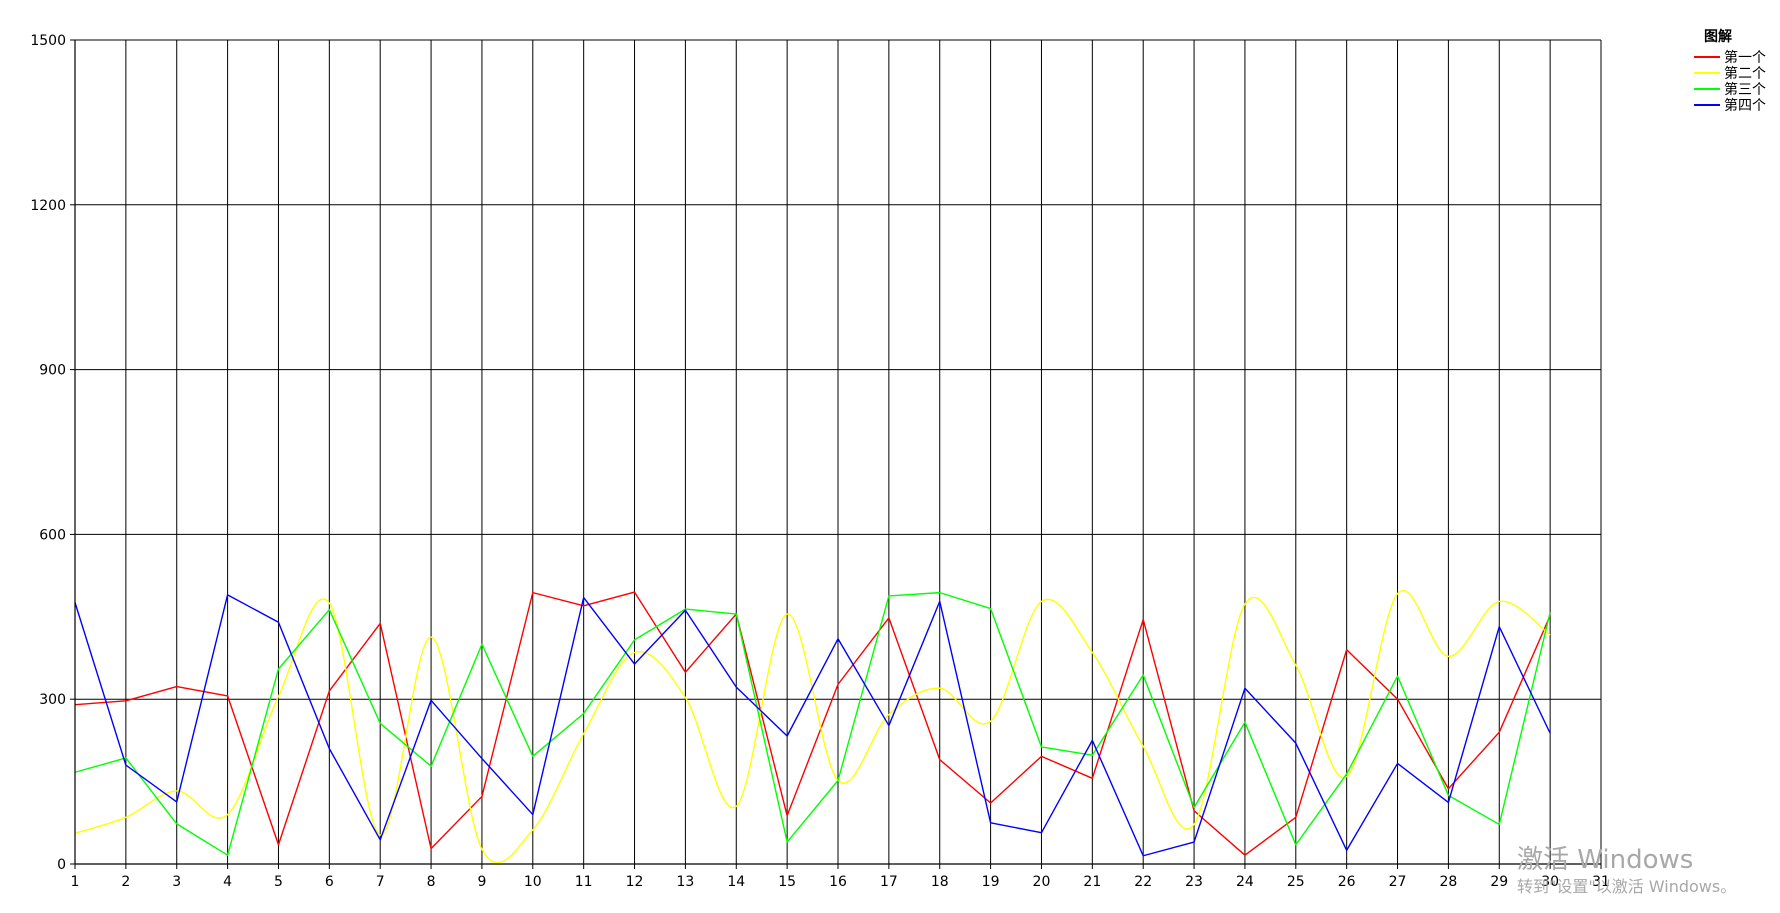 The image size is (1780, 913). What do you see at coordinates (635, 882) in the screenshot?
I see `x-tick-label: 12` at bounding box center [635, 882].